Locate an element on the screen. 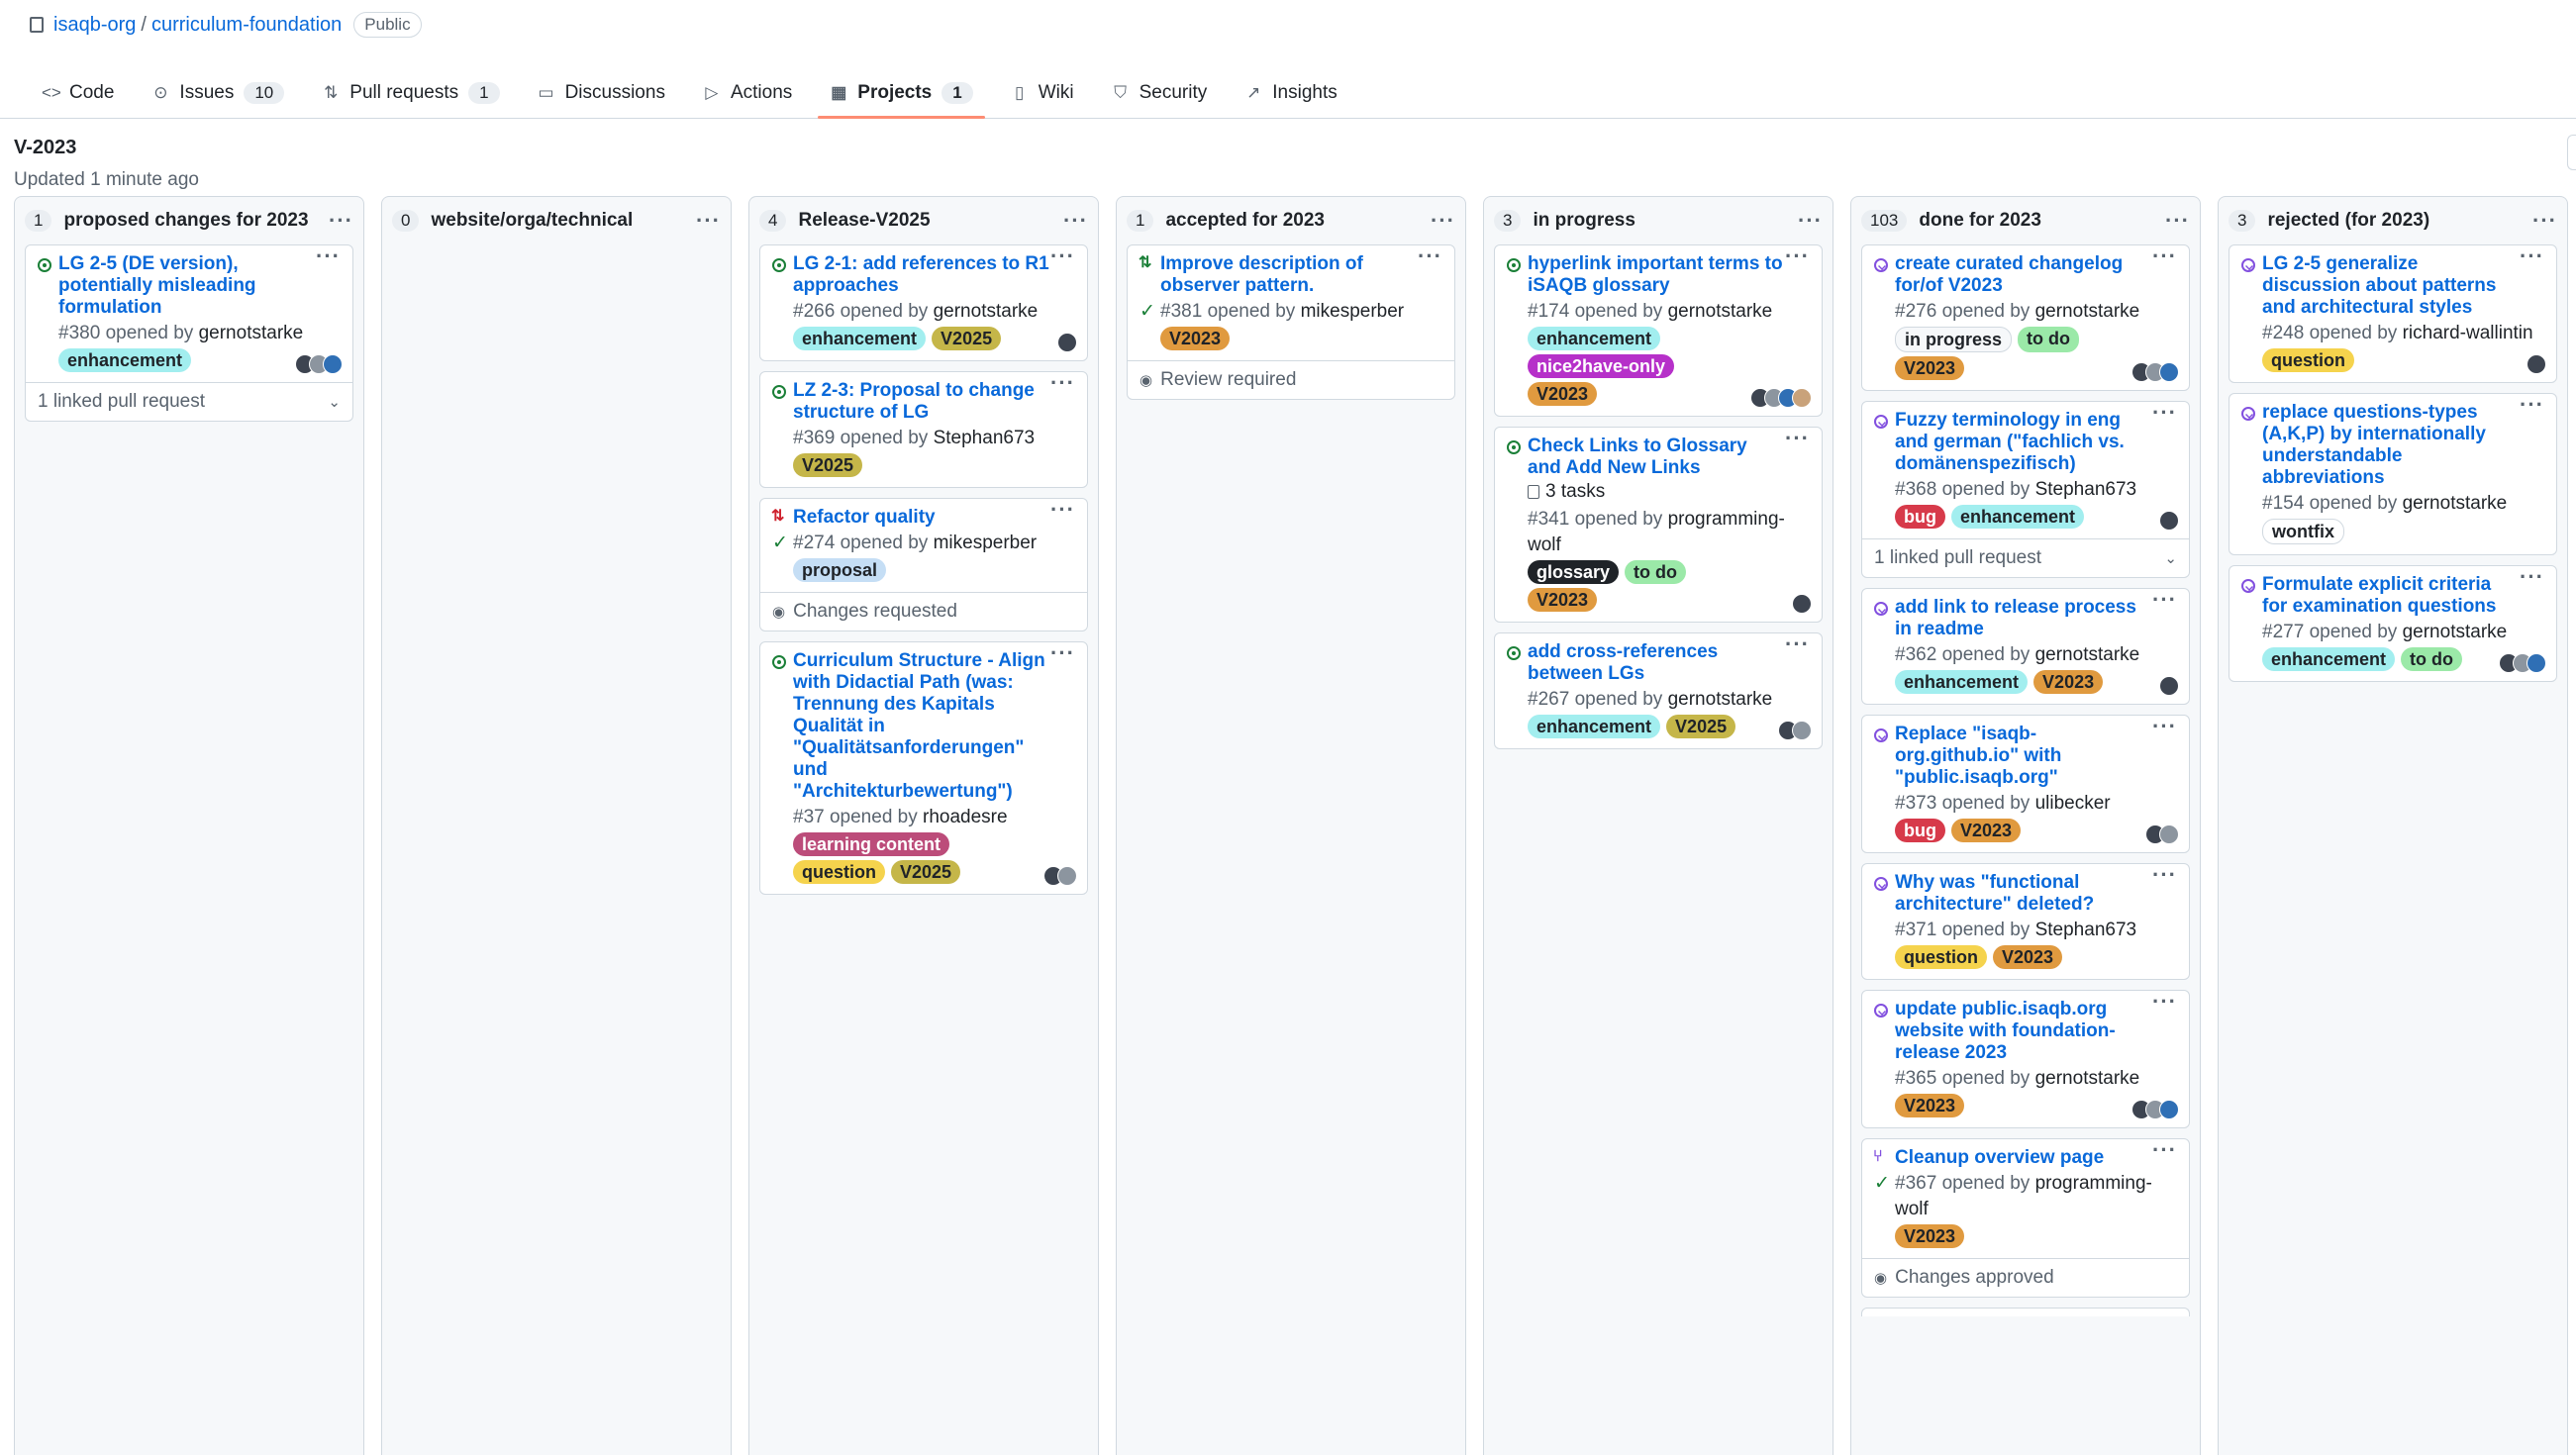  label-badge: in progress is located at coordinates (1954, 339).